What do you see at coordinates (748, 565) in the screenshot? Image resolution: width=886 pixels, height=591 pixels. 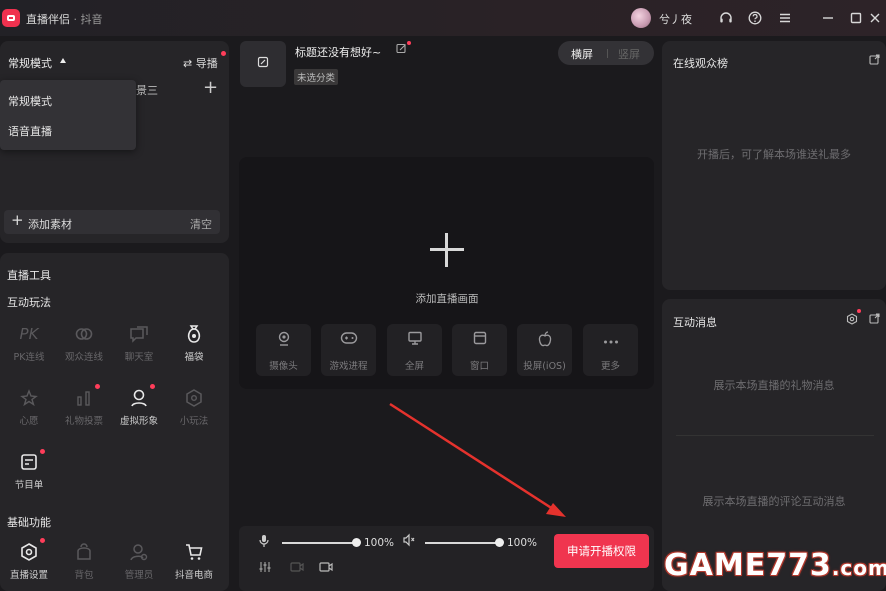 I see `watermark-text: GAME773` at bounding box center [748, 565].